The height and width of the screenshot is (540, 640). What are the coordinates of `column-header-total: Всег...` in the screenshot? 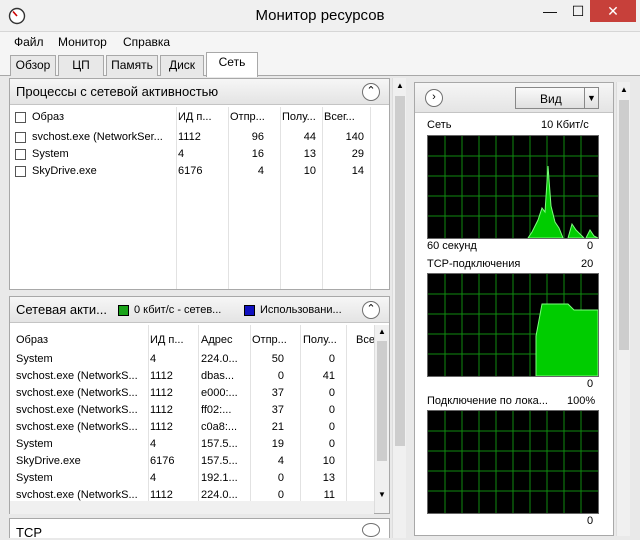 It's located at (346, 117).